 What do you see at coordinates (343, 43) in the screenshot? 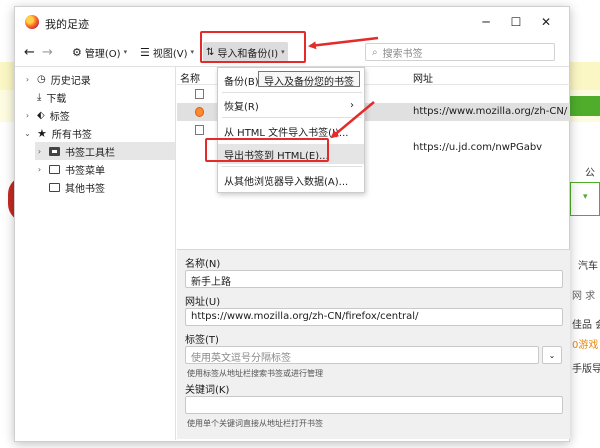
I see `annotation-arrow-import` at bounding box center [343, 43].